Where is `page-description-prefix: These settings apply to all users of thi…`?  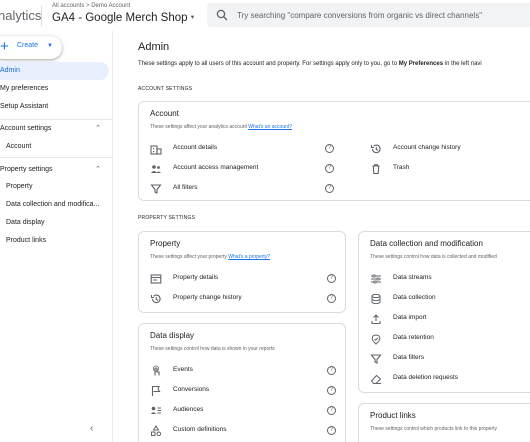 page-description-prefix: These settings apply to all users of thi… is located at coordinates (268, 64).